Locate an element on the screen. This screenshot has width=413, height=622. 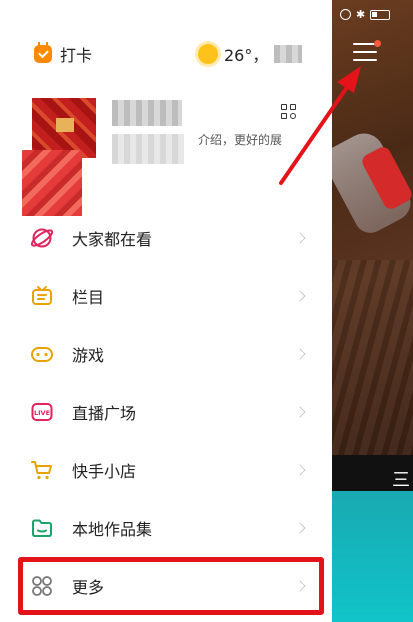
tv-column-icon is located at coordinates (42, 296).